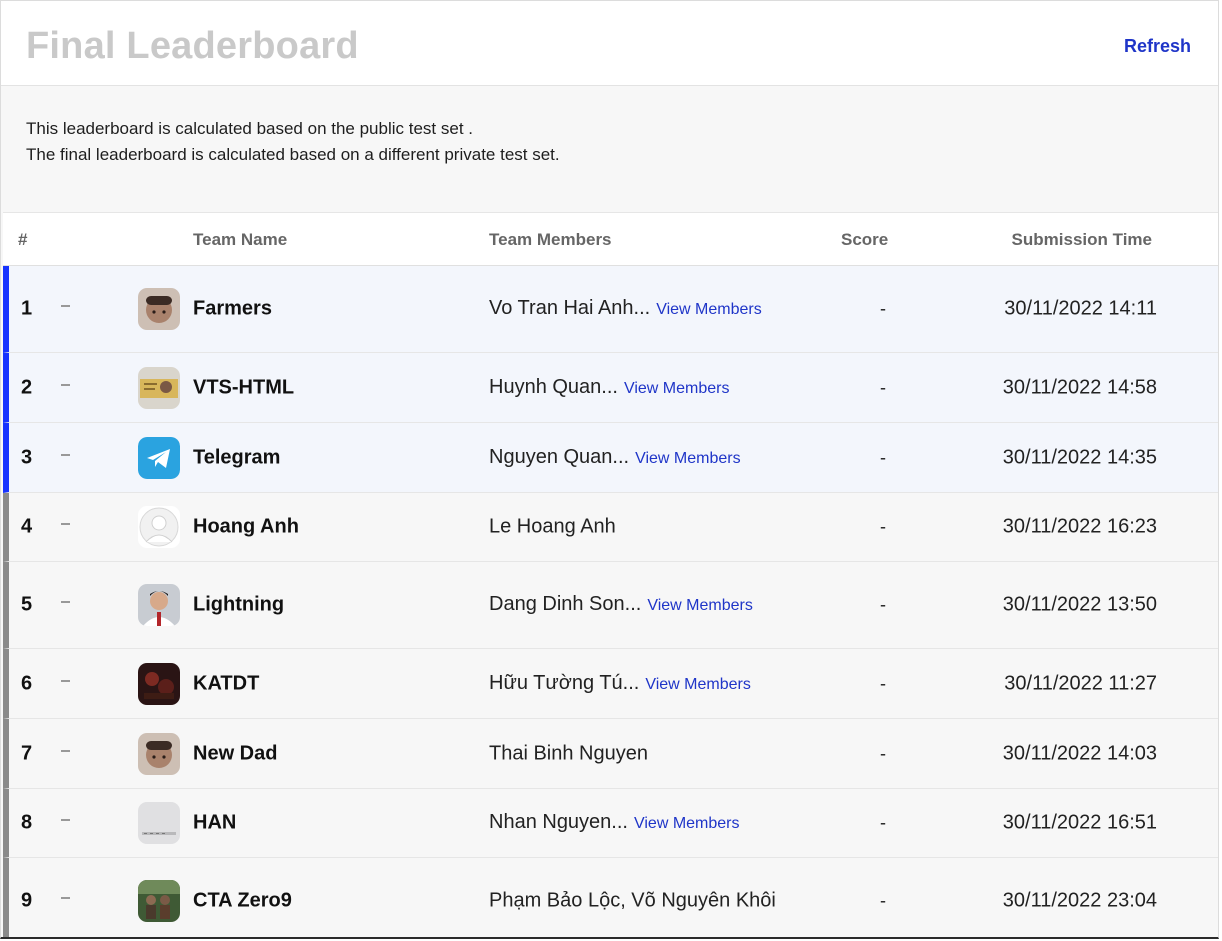  Describe the element at coordinates (1157, 46) in the screenshot. I see `refresh-button: Refresh` at that location.